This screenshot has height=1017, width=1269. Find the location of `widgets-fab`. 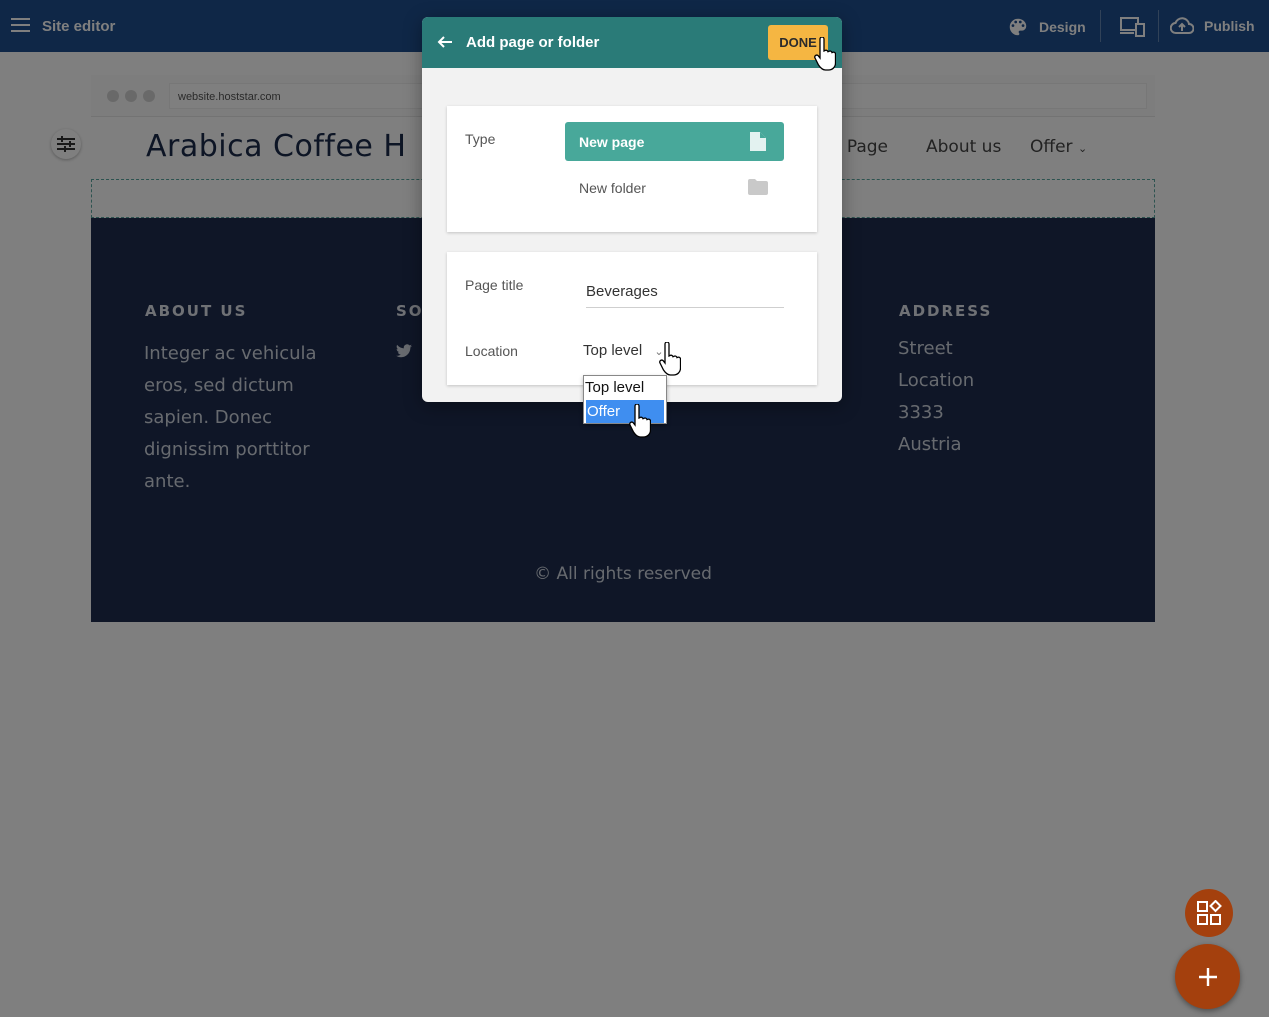

widgets-fab is located at coordinates (1209, 913).